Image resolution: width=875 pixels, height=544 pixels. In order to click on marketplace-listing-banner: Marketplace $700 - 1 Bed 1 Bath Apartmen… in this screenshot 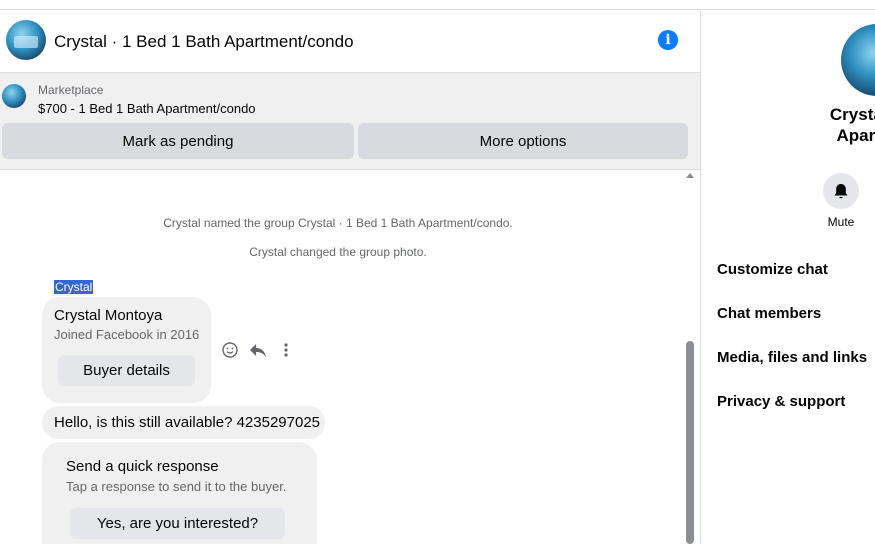, I will do `click(350, 121)`.